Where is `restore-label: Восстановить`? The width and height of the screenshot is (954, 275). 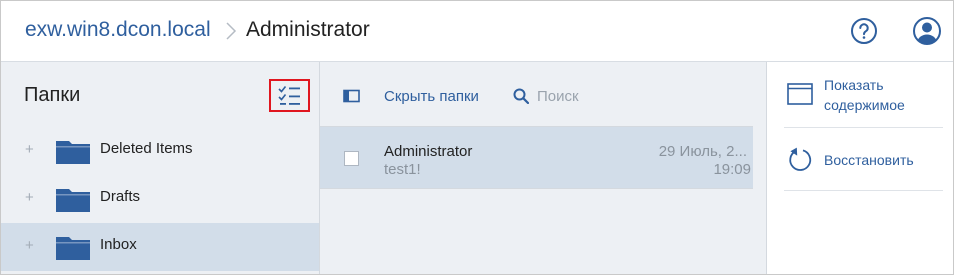
restore-label: Восстановить is located at coordinates (869, 160).